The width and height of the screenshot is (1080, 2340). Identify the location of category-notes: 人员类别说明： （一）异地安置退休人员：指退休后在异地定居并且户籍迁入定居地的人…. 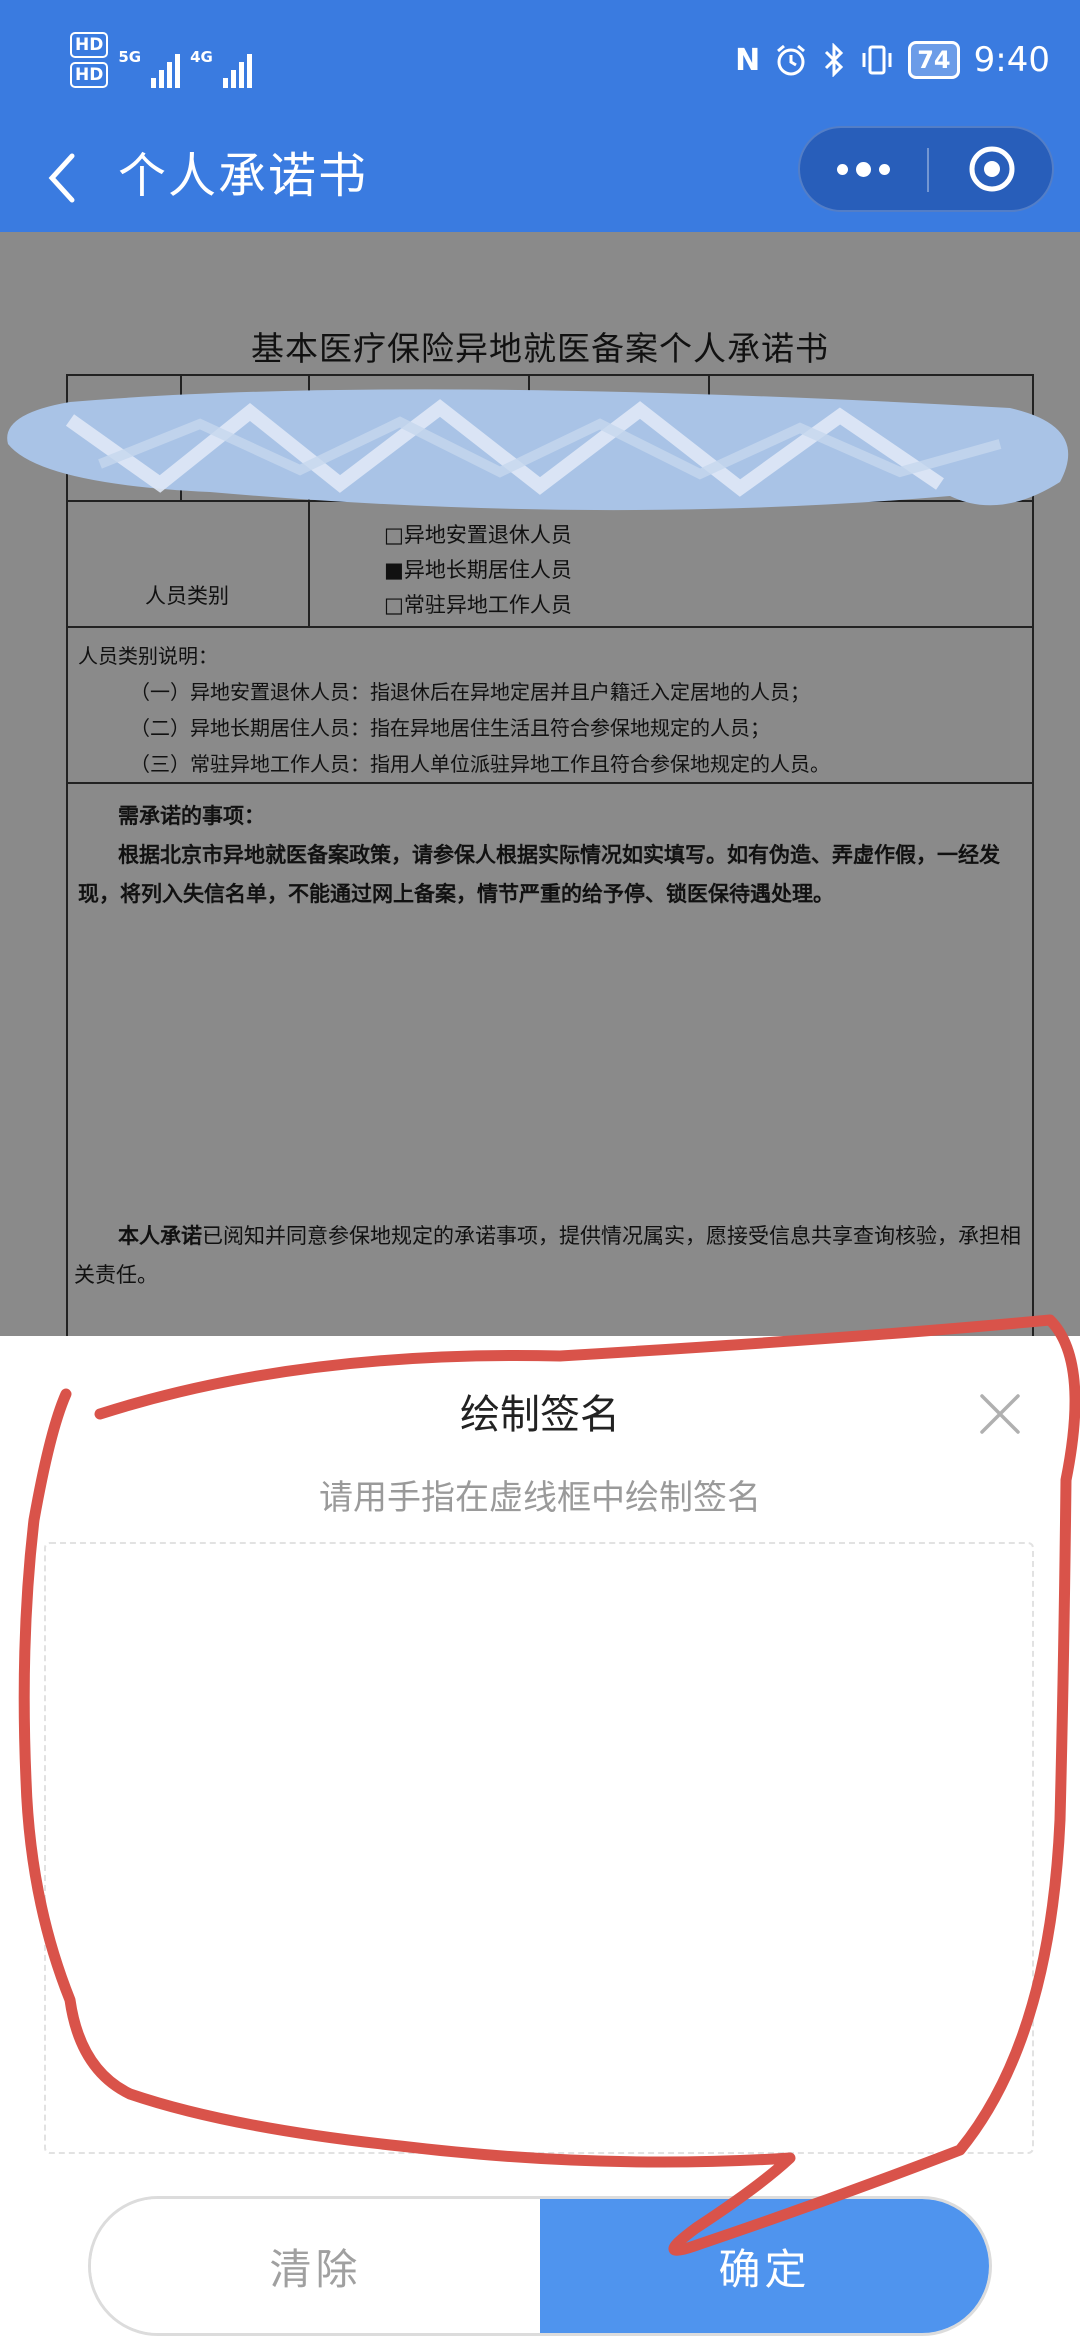
(553, 710).